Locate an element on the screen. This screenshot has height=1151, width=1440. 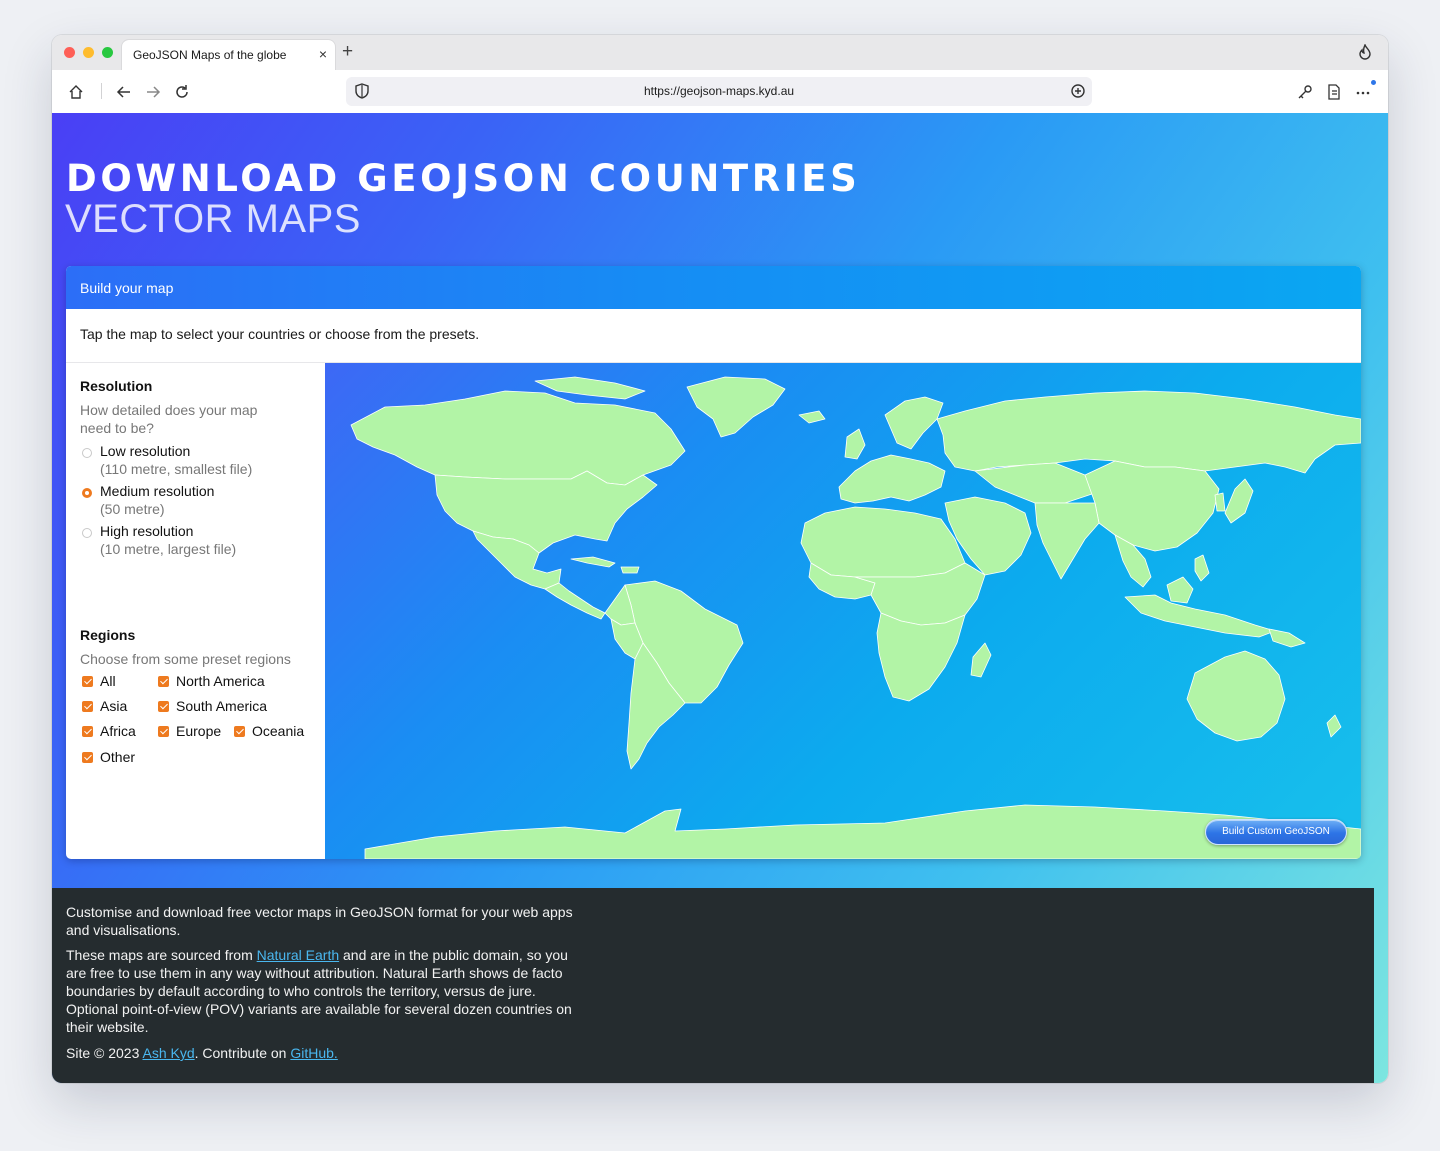
country-iceland is located at coordinates (812, 417).